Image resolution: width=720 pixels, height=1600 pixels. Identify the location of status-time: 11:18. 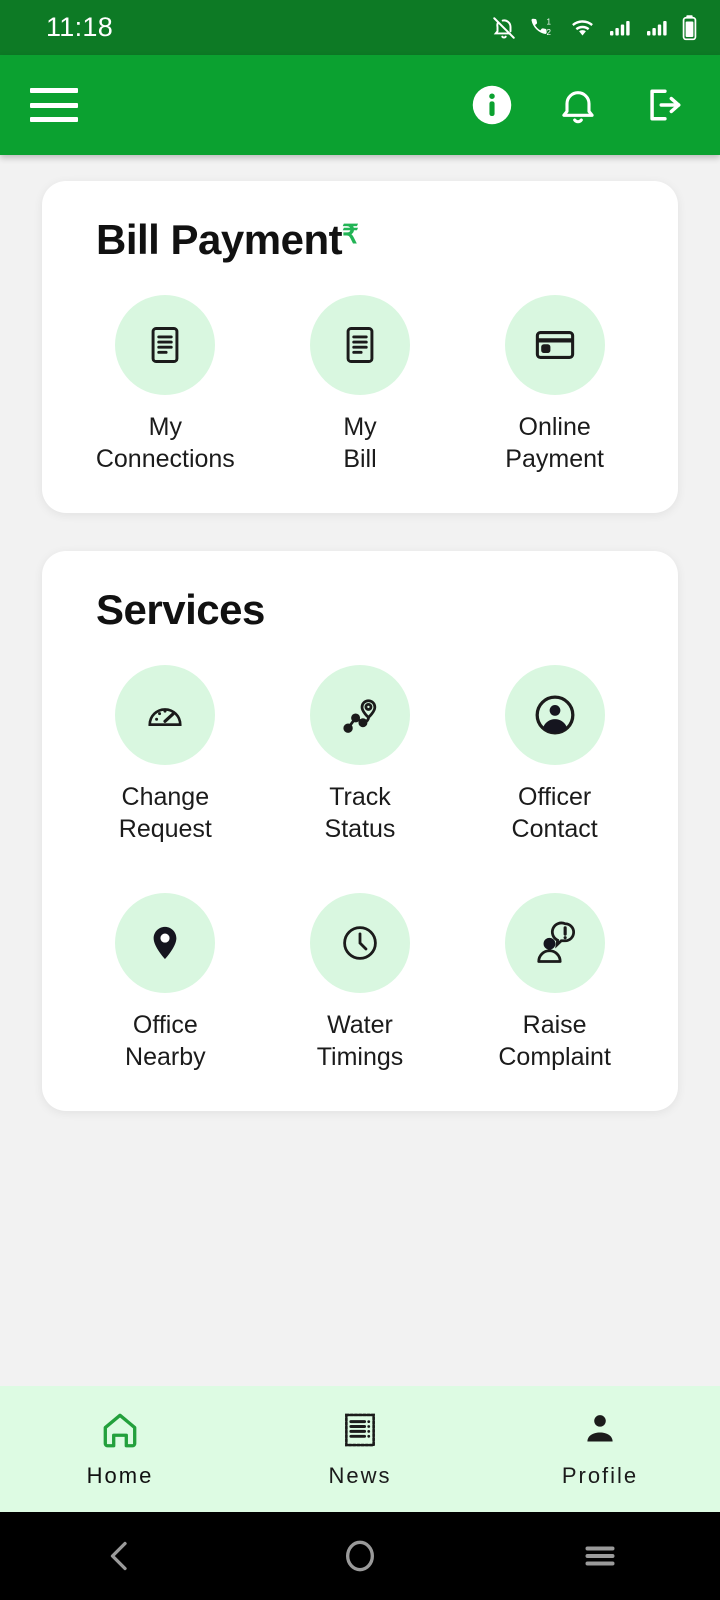
(80, 27).